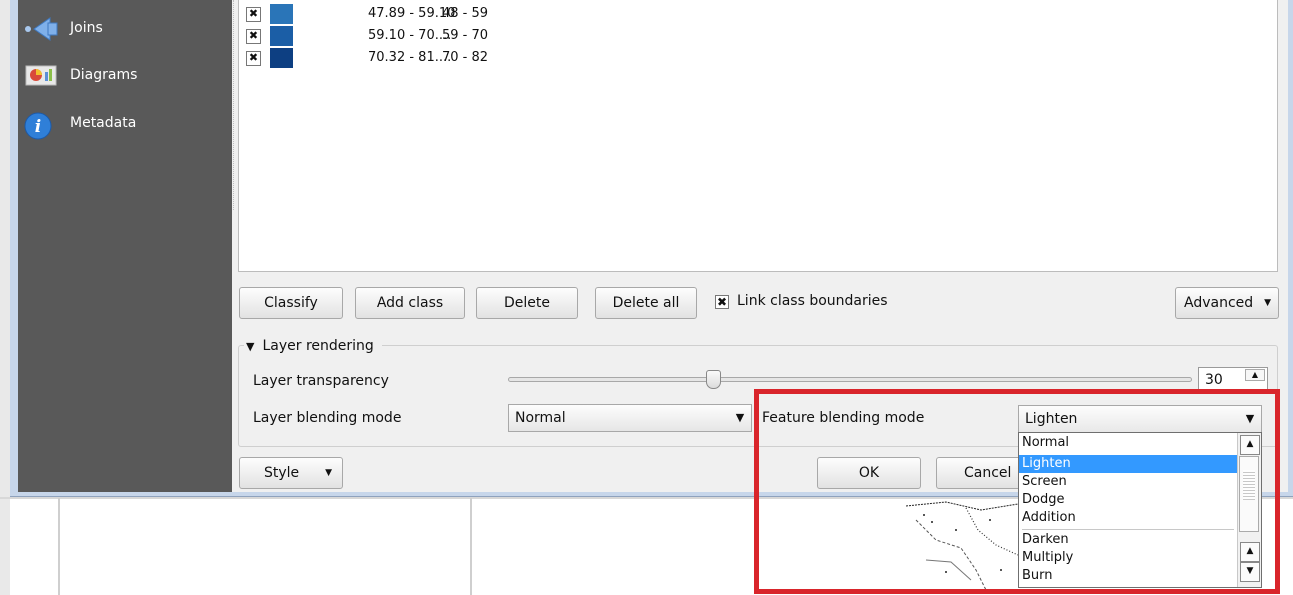 Image resolution: width=1293 pixels, height=595 pixels. What do you see at coordinates (282, 473) in the screenshot?
I see `style-label: Style` at bounding box center [282, 473].